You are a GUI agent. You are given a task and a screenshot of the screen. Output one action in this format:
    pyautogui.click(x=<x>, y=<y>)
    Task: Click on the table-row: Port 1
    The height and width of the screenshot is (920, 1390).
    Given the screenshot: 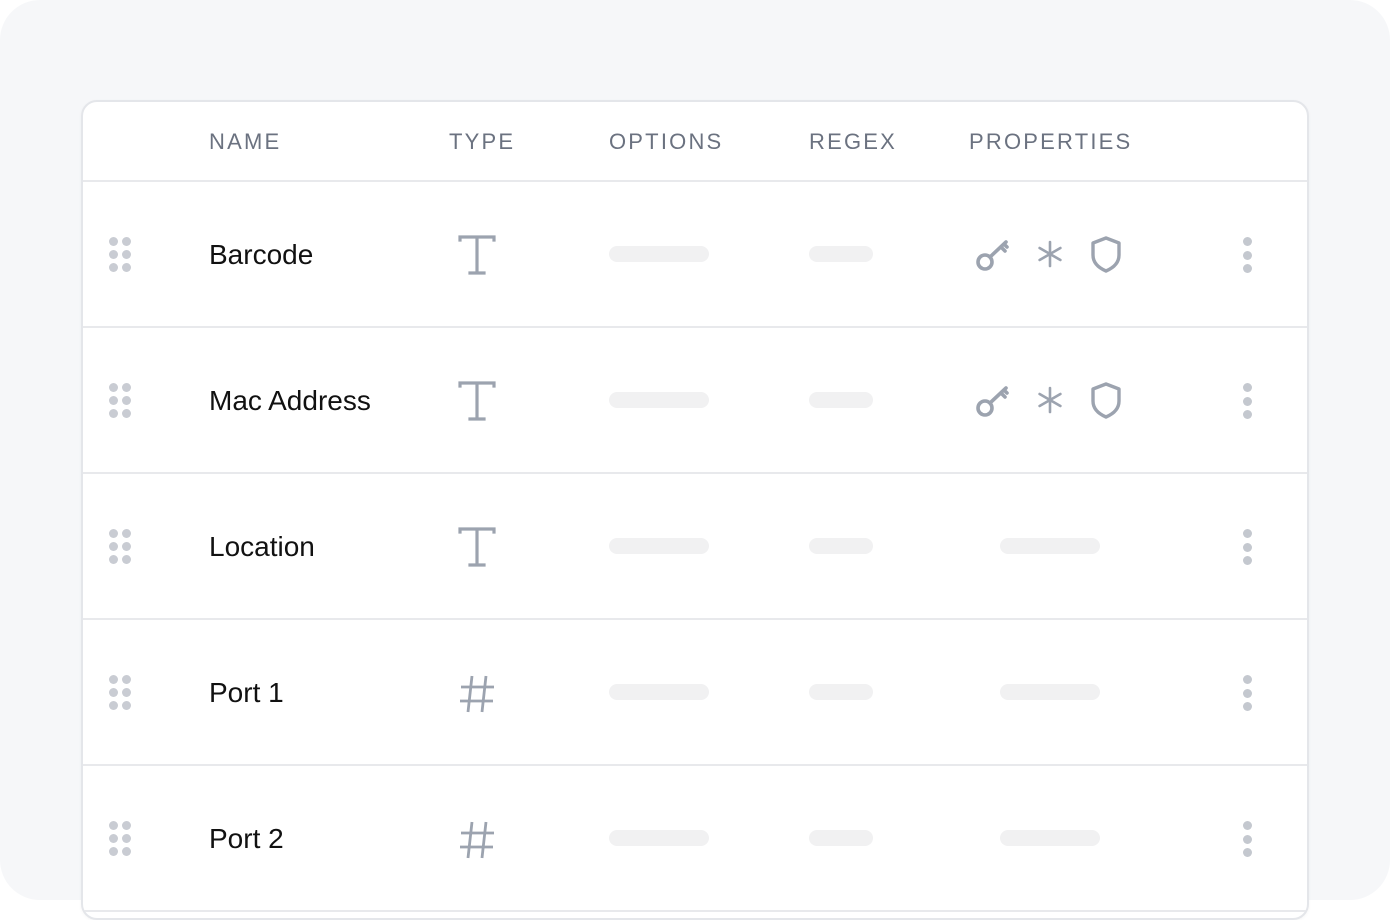 What is the action you would take?
    pyautogui.click(x=695, y=693)
    